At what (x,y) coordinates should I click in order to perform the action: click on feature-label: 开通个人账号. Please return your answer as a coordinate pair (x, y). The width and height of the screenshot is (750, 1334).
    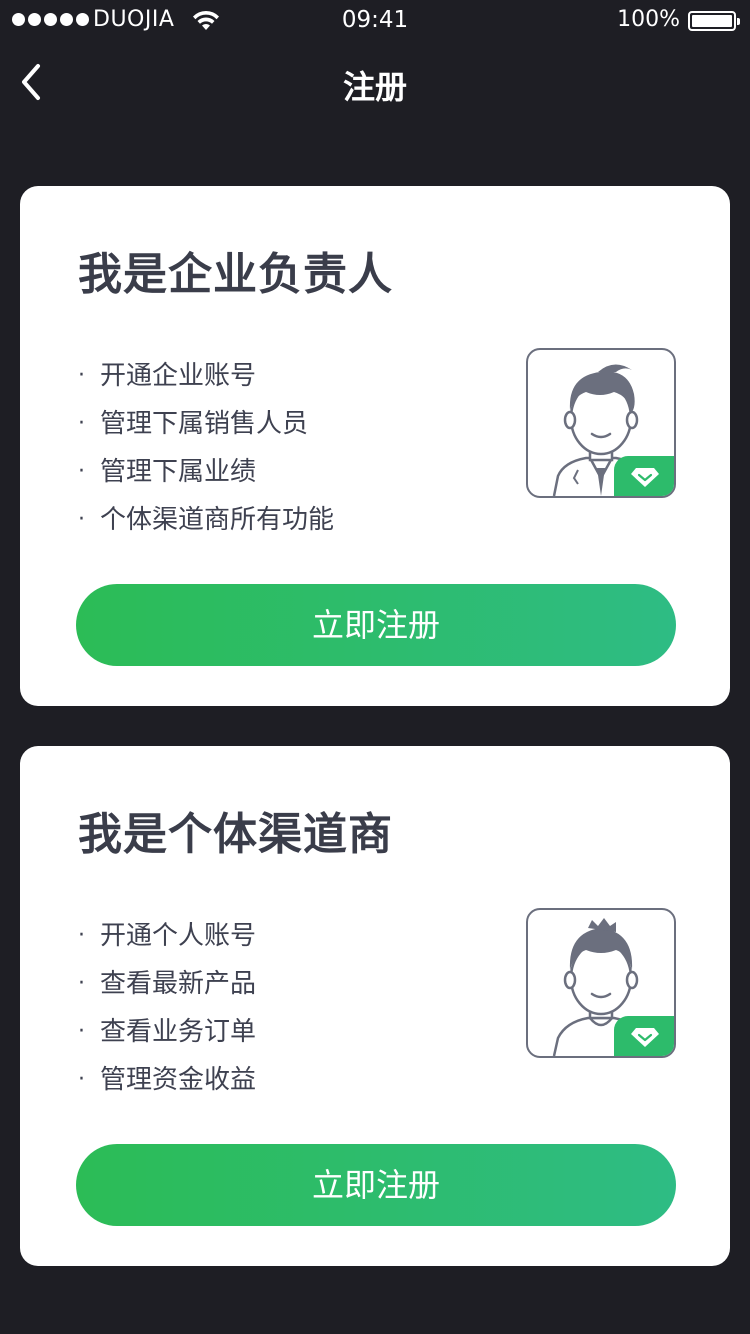
    Looking at the image, I should click on (178, 936).